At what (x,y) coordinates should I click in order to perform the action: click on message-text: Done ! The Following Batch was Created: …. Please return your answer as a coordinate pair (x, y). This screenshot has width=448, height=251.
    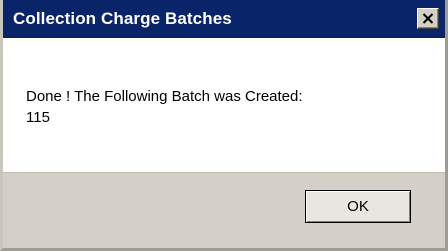
    Looking at the image, I should click on (164, 107).